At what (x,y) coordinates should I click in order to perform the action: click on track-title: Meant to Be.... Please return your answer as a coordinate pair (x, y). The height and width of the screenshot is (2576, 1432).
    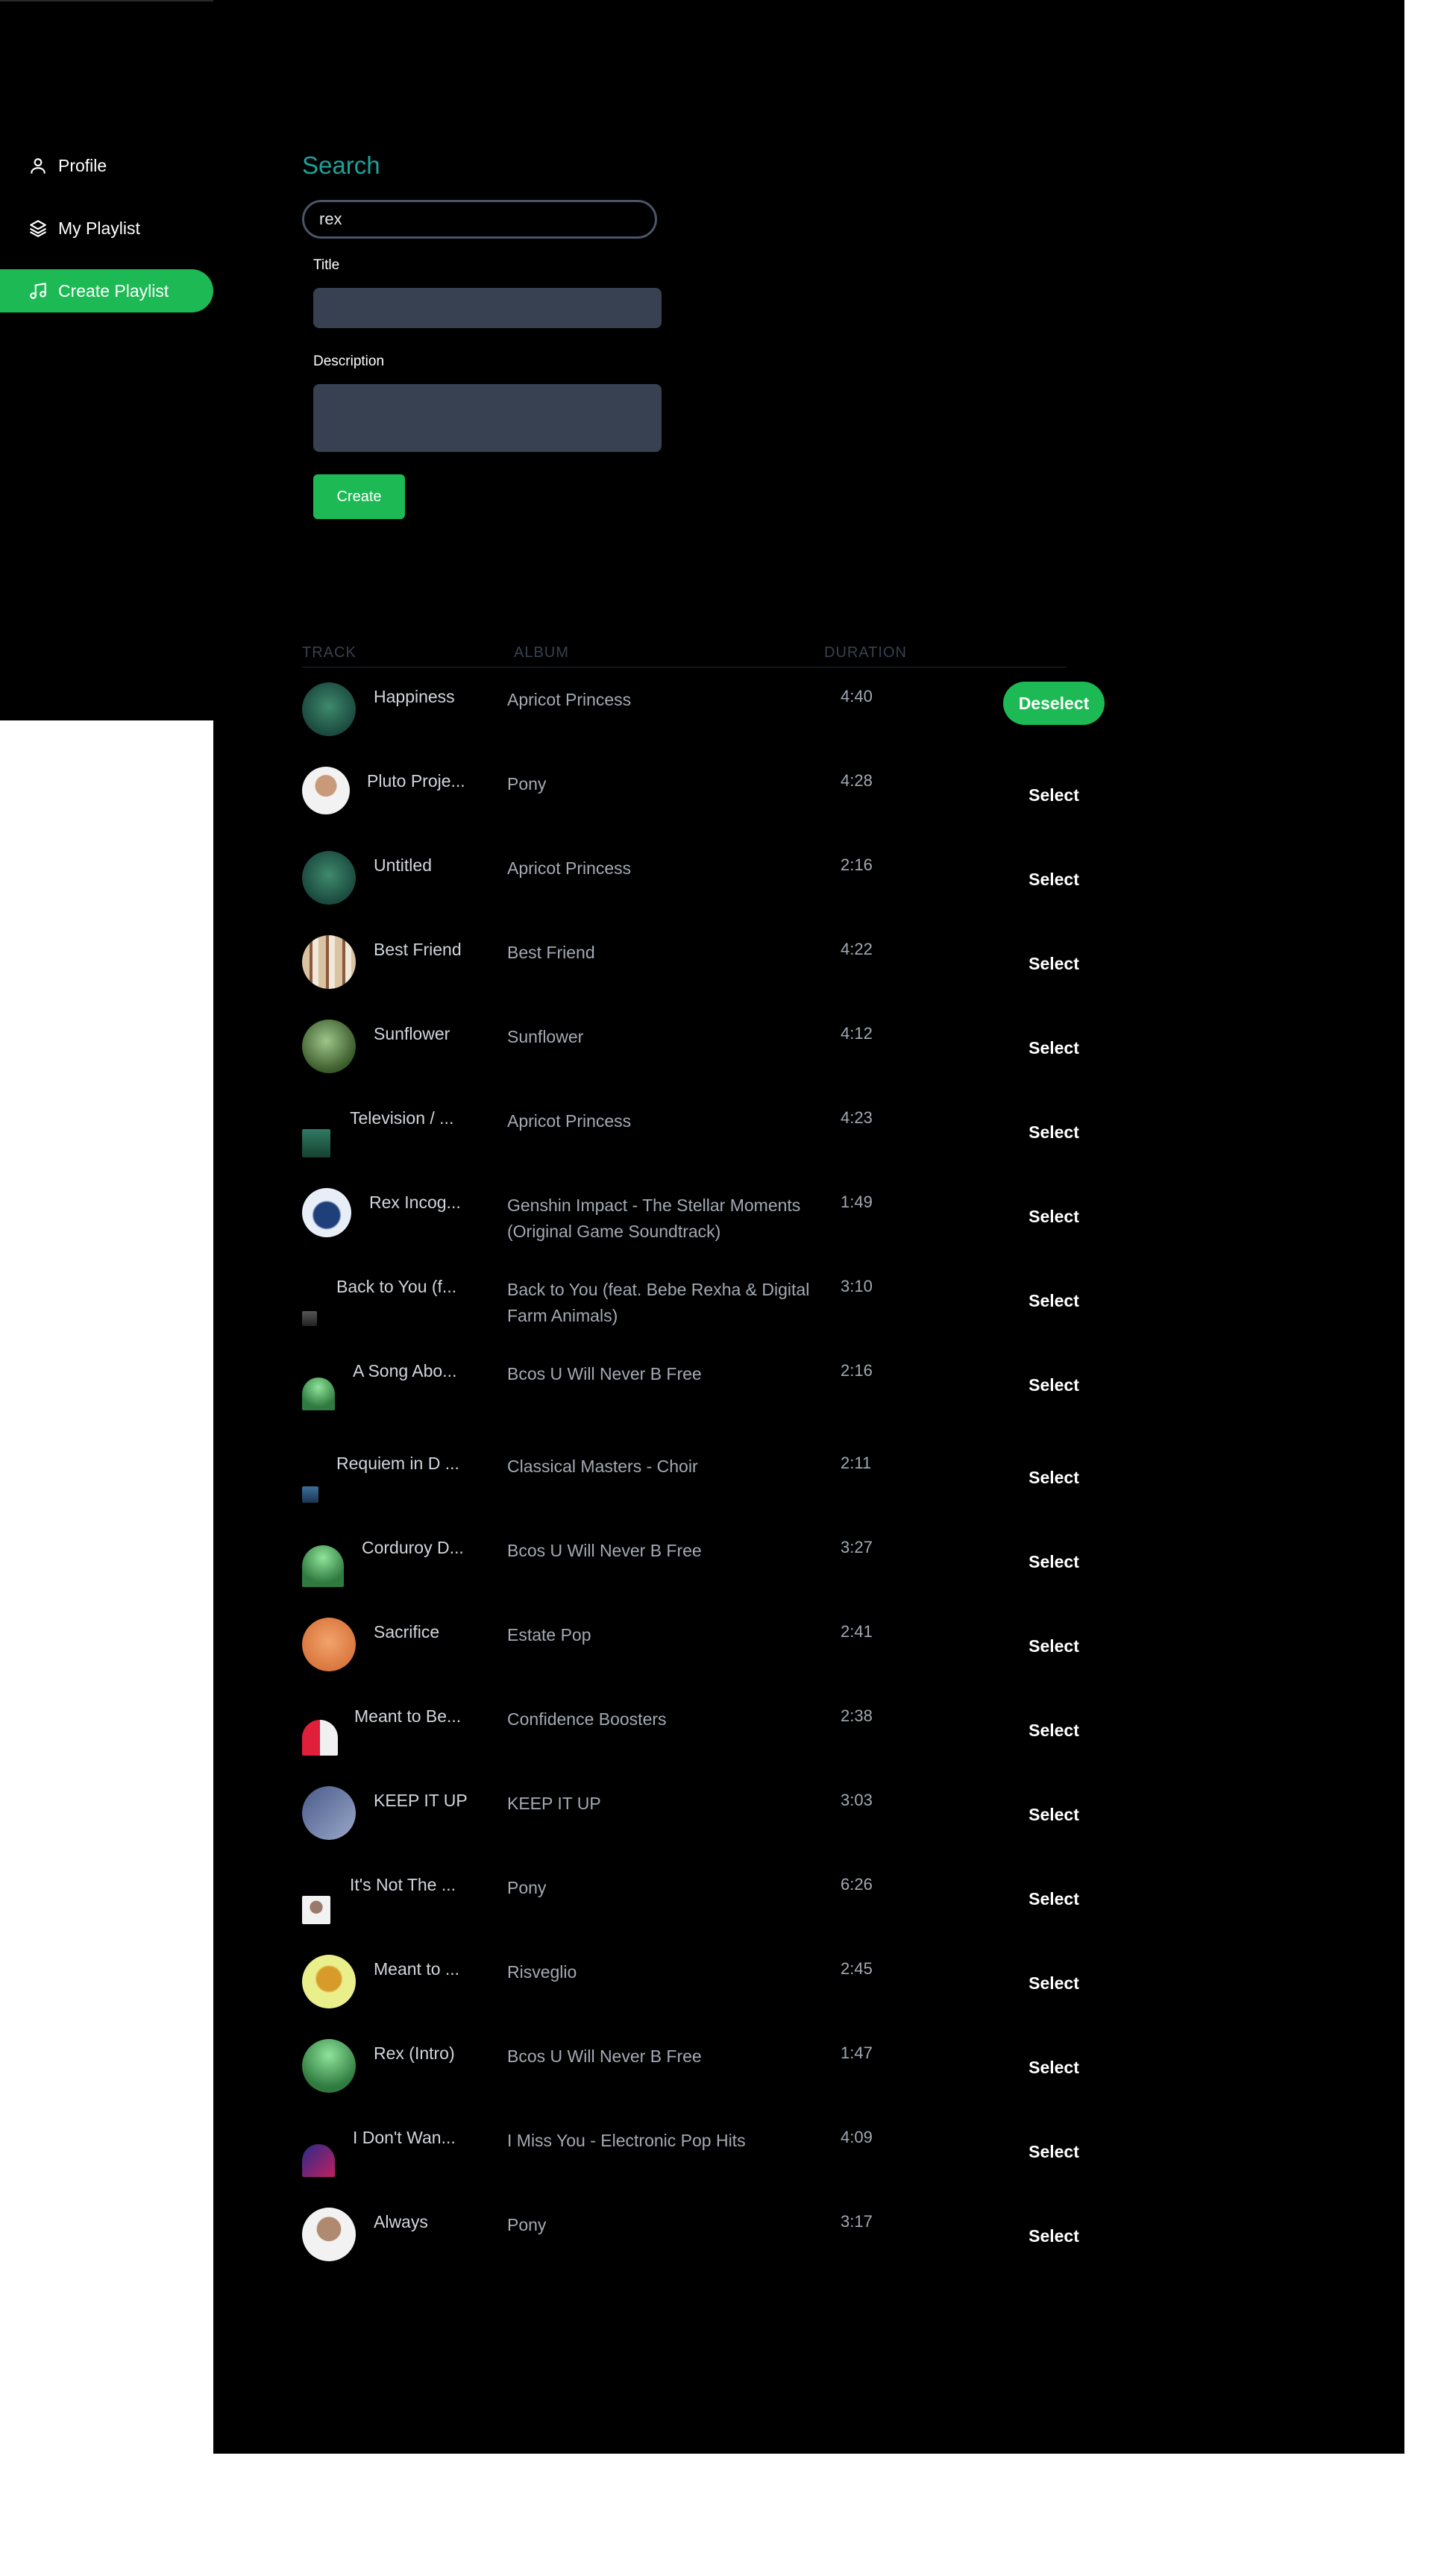
    Looking at the image, I should click on (408, 1716).